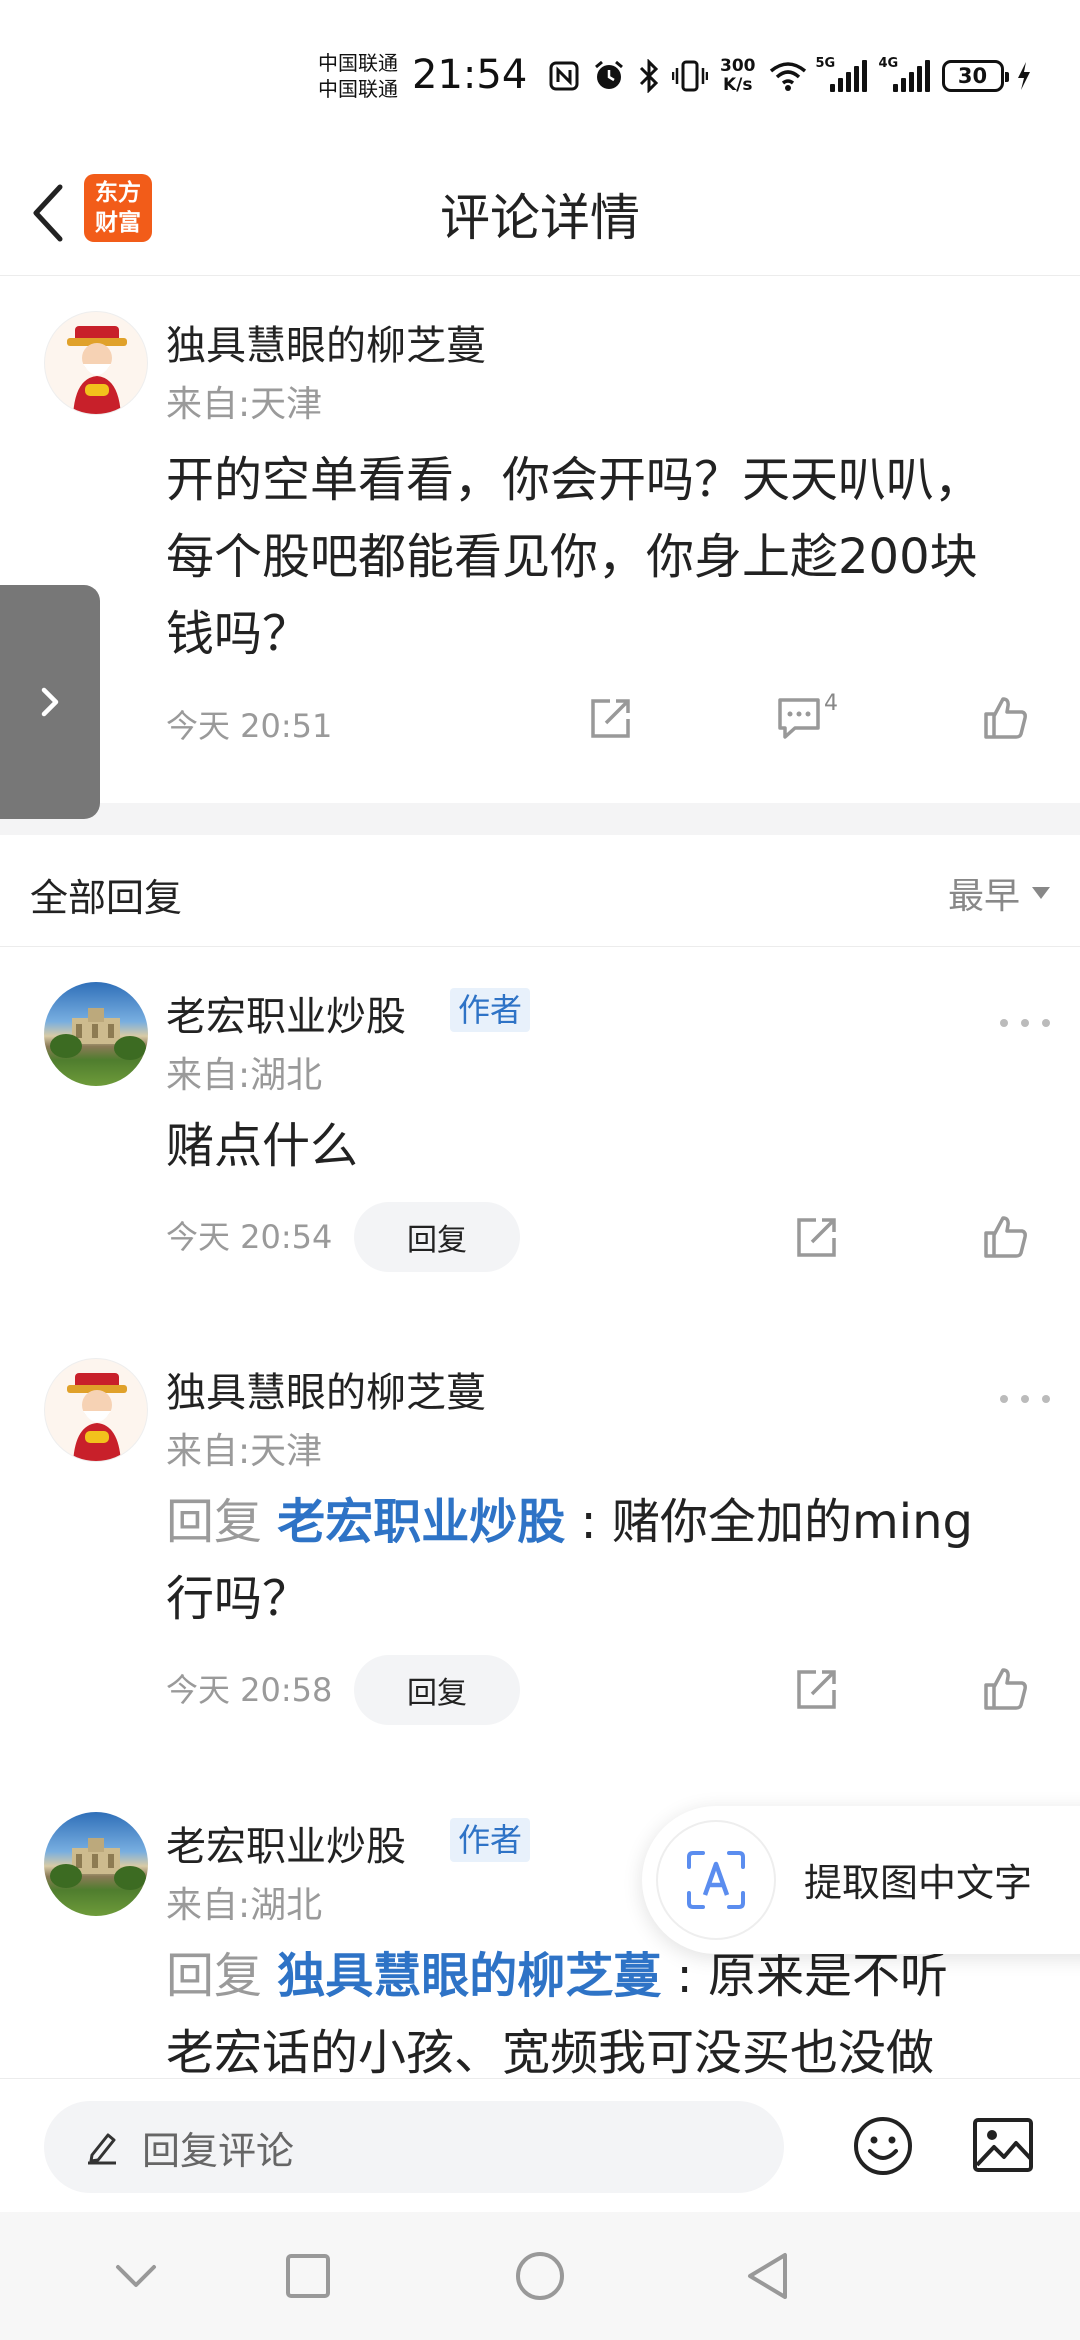  I want to click on nav-recents-button, so click(308, 2276).